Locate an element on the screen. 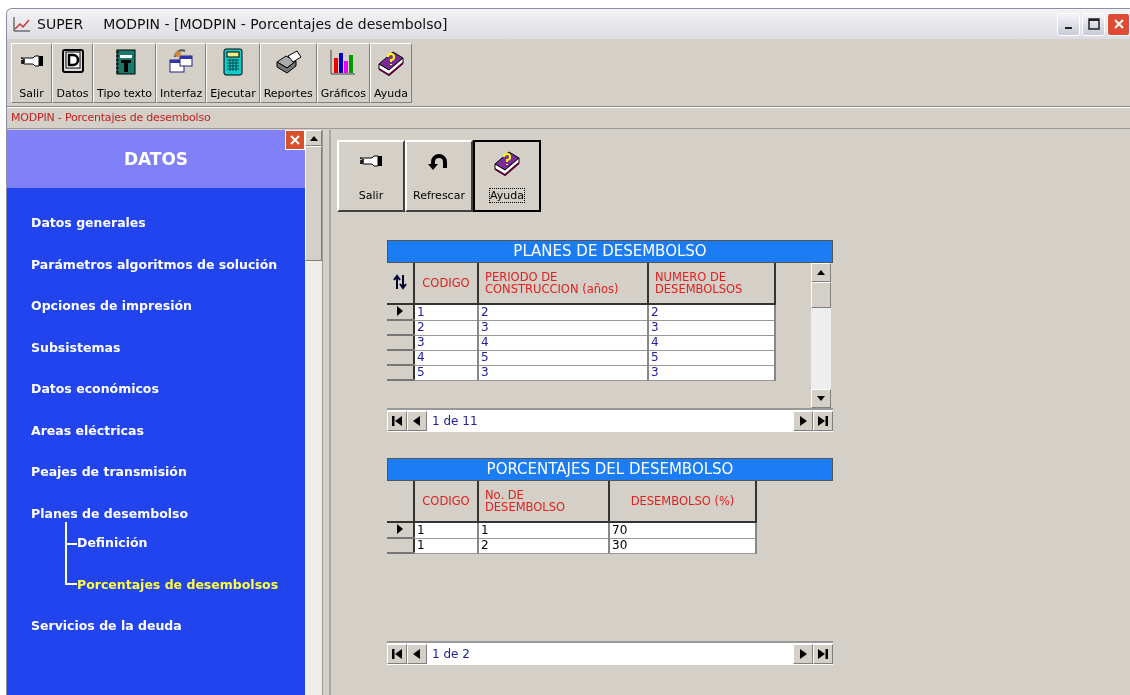 This screenshot has width=1130, height=695. record-counter: 1 de 2 is located at coordinates (451, 654).